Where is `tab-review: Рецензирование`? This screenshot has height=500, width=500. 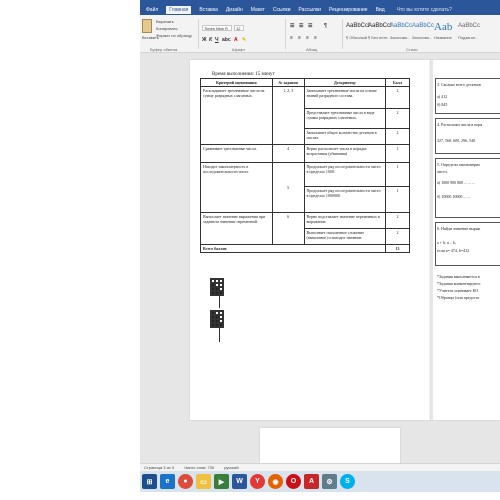
tab-review: Рецензирование is located at coordinates (348, 10).